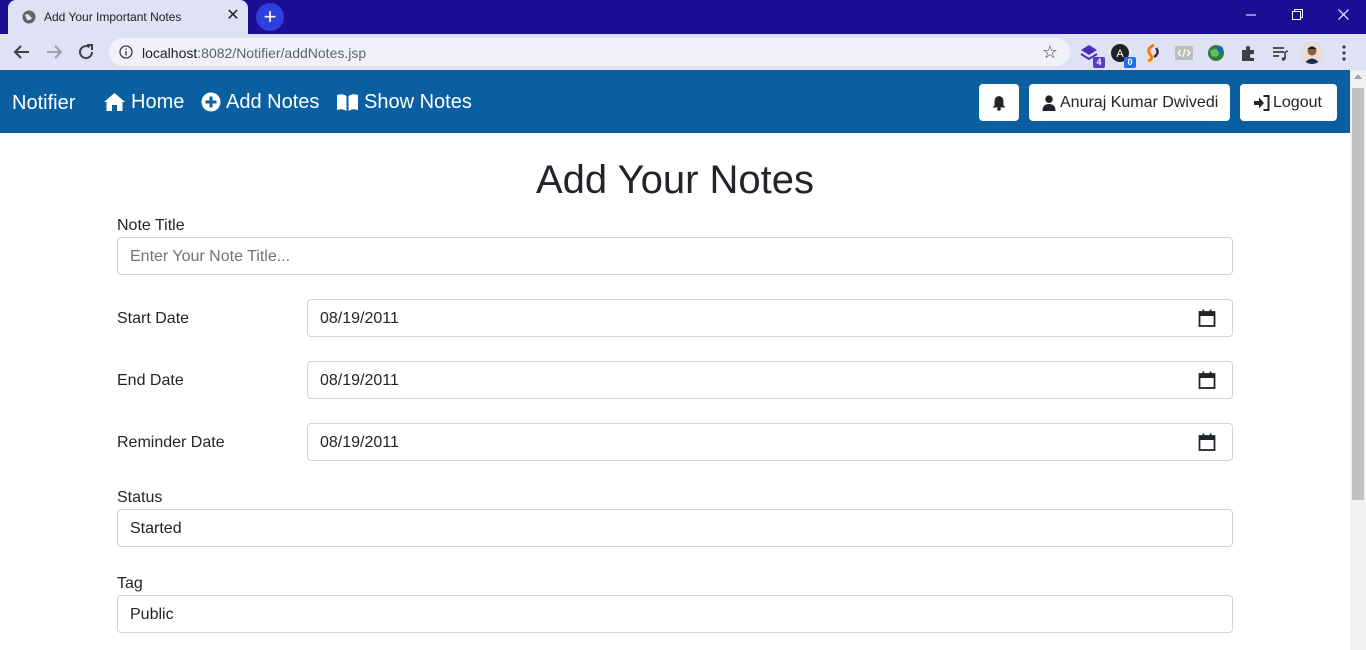 Image resolution: width=1366 pixels, height=650 pixels. Describe the element at coordinates (29, 17) in the screenshot. I see `globe-icon` at that location.